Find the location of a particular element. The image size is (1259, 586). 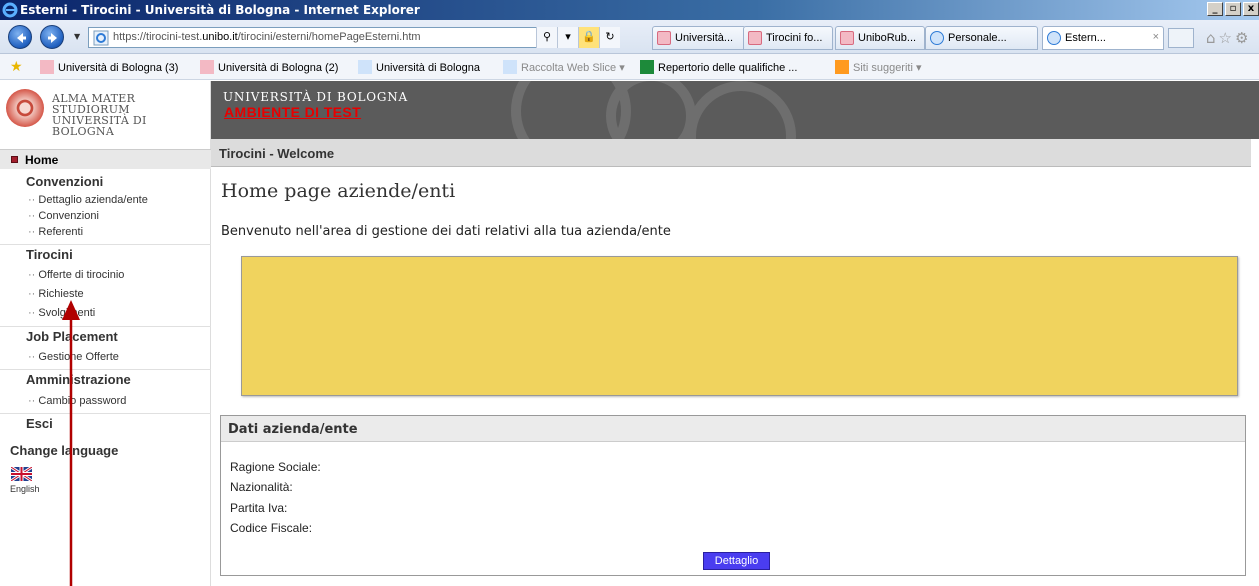

language-english-link: English is located at coordinates (25, 489).